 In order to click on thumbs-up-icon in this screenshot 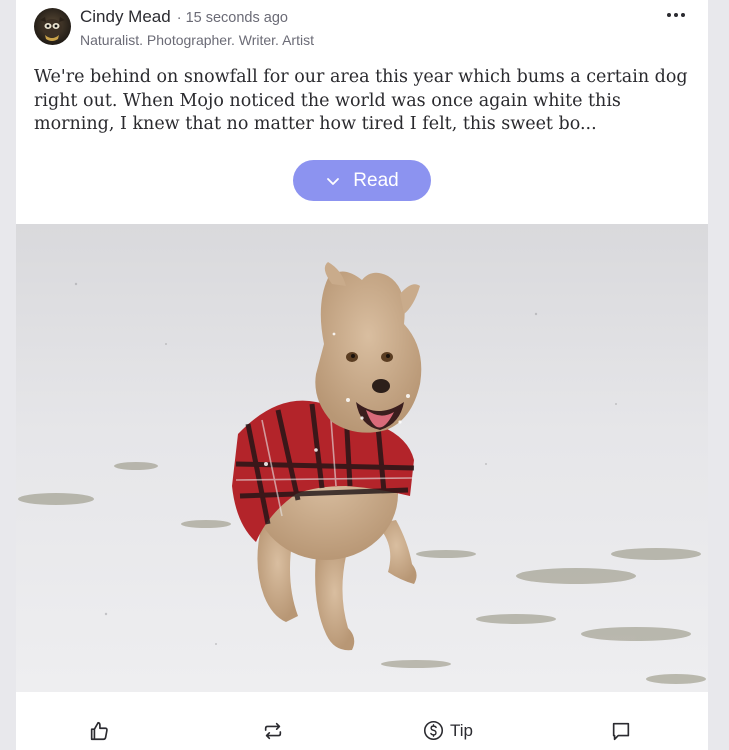, I will do `click(99, 731)`.